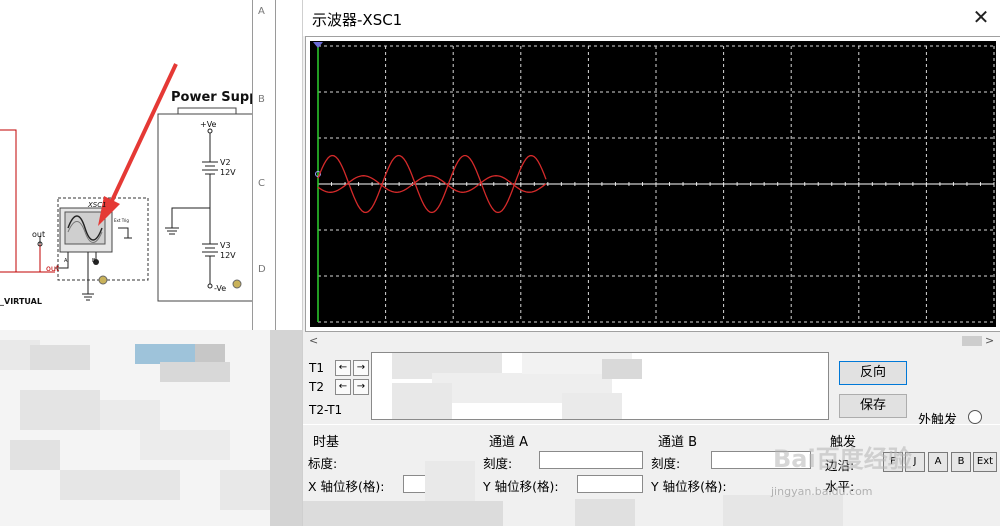 Image resolution: width=1000 pixels, height=526 pixels. I want to click on scroll-left-arrow: <, so click(313, 340).